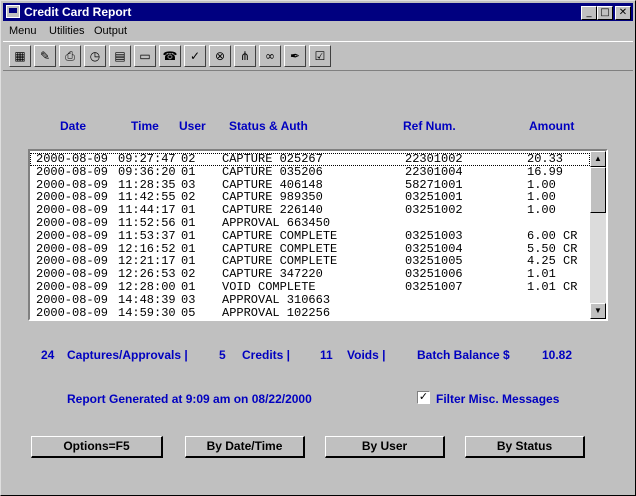 The height and width of the screenshot is (496, 636). Describe the element at coordinates (434, 171) in the screenshot. I see `cell-ref: 22301004` at that location.